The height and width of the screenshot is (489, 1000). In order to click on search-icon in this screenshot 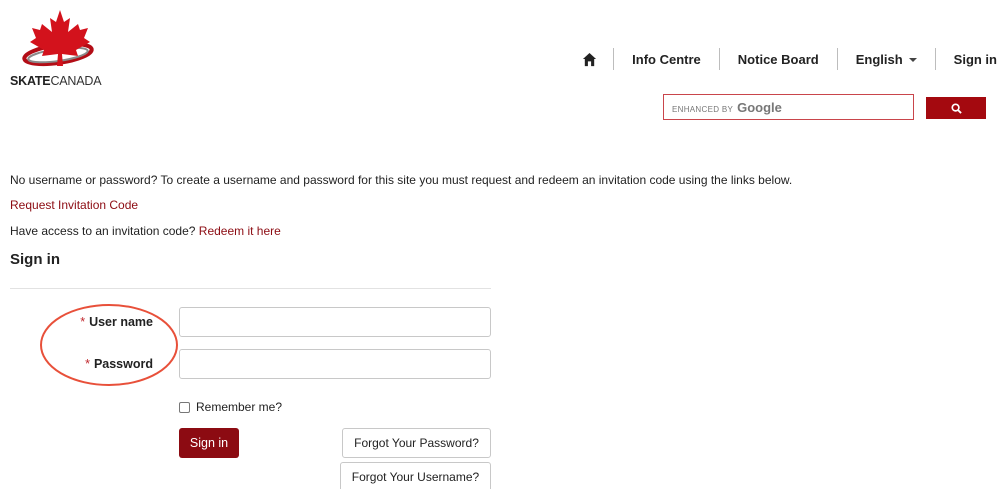, I will do `click(956, 108)`.